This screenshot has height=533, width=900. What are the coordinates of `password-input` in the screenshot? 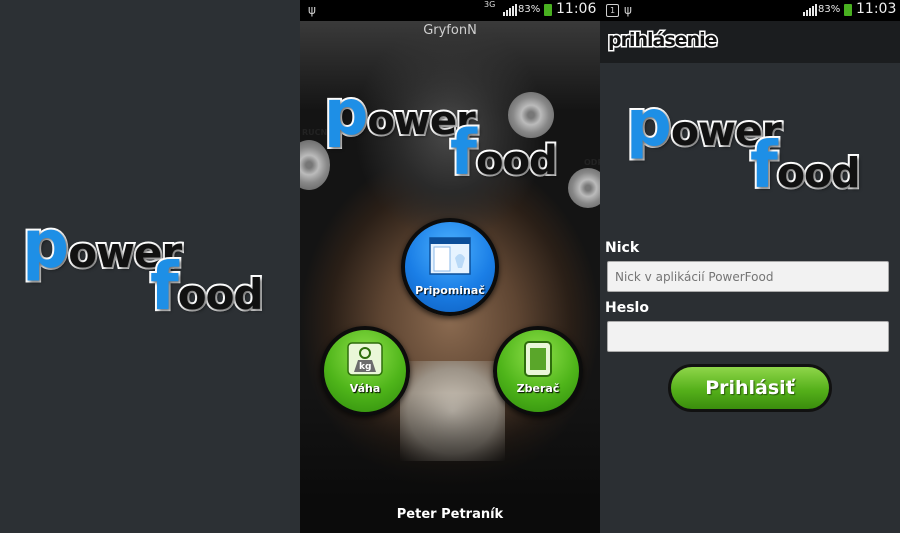 It's located at (748, 336).